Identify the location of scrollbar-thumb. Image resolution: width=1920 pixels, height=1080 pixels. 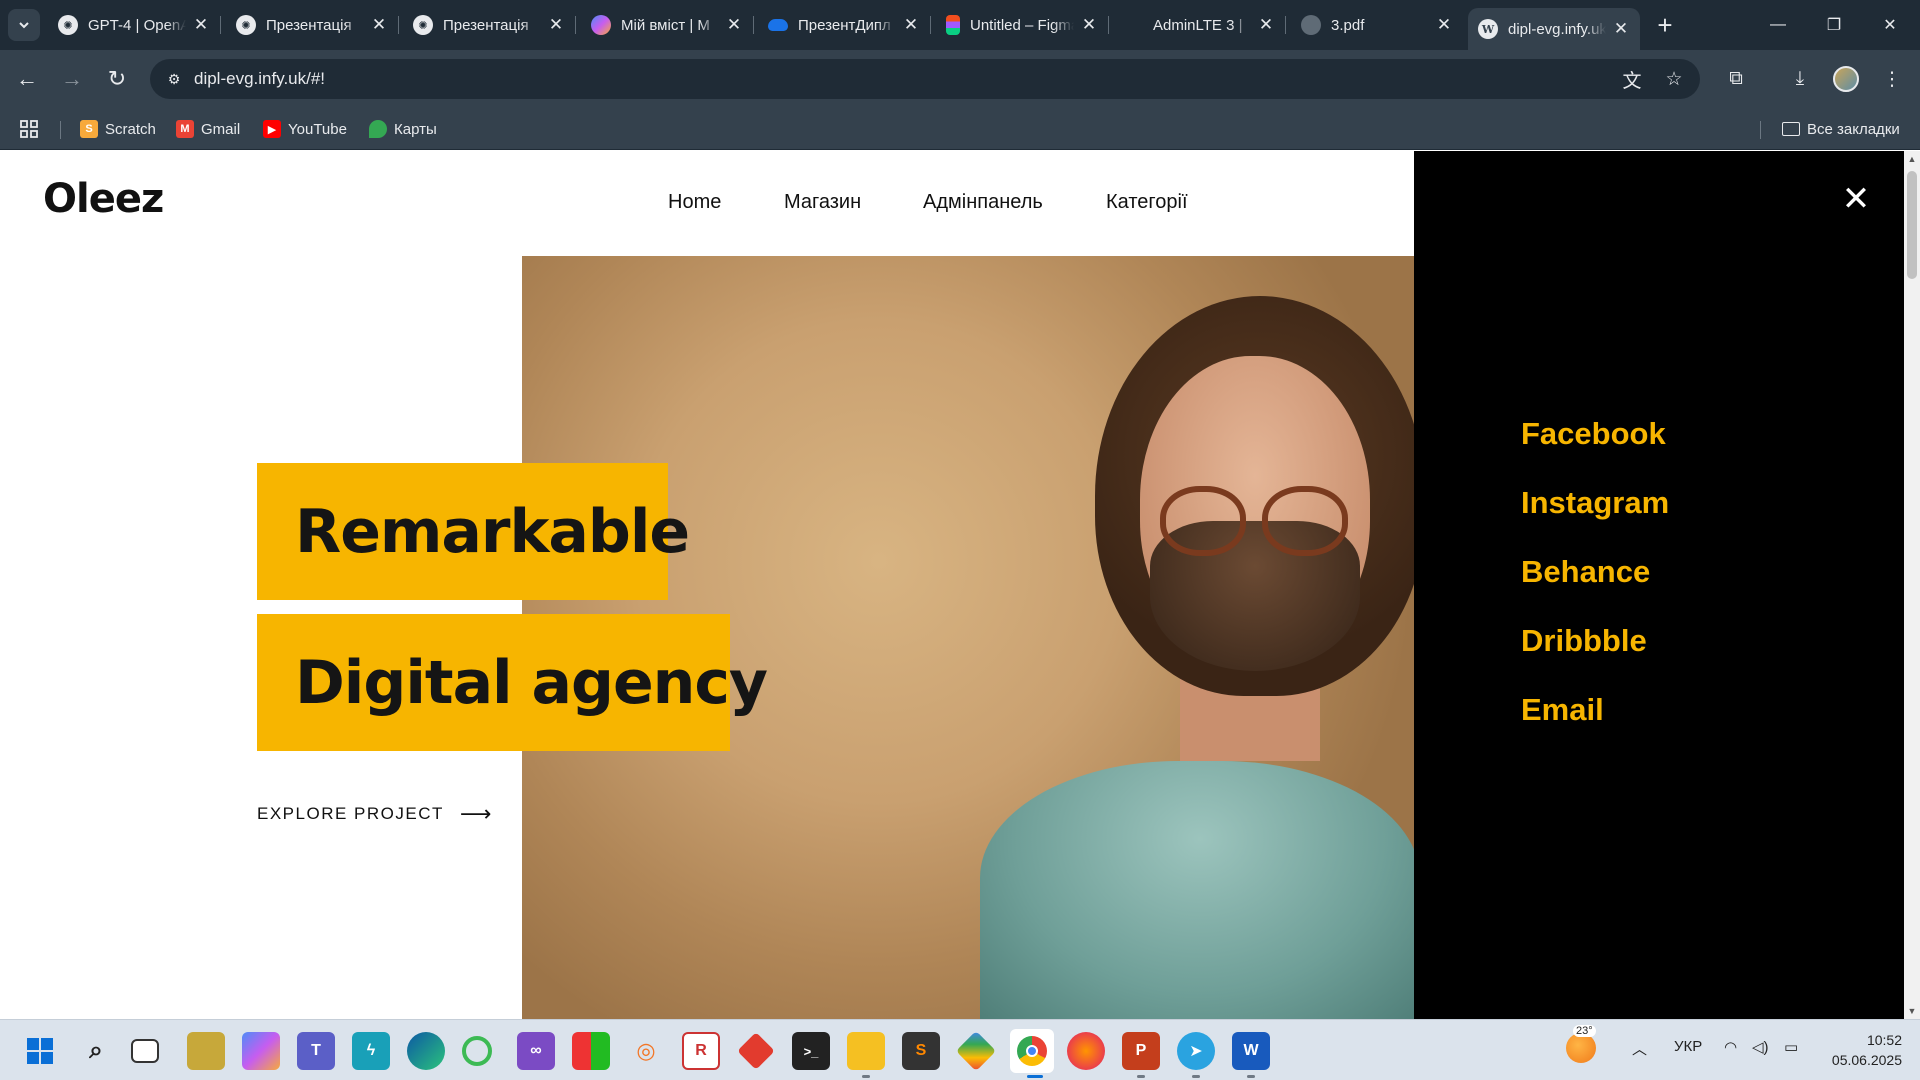
(1912, 225).